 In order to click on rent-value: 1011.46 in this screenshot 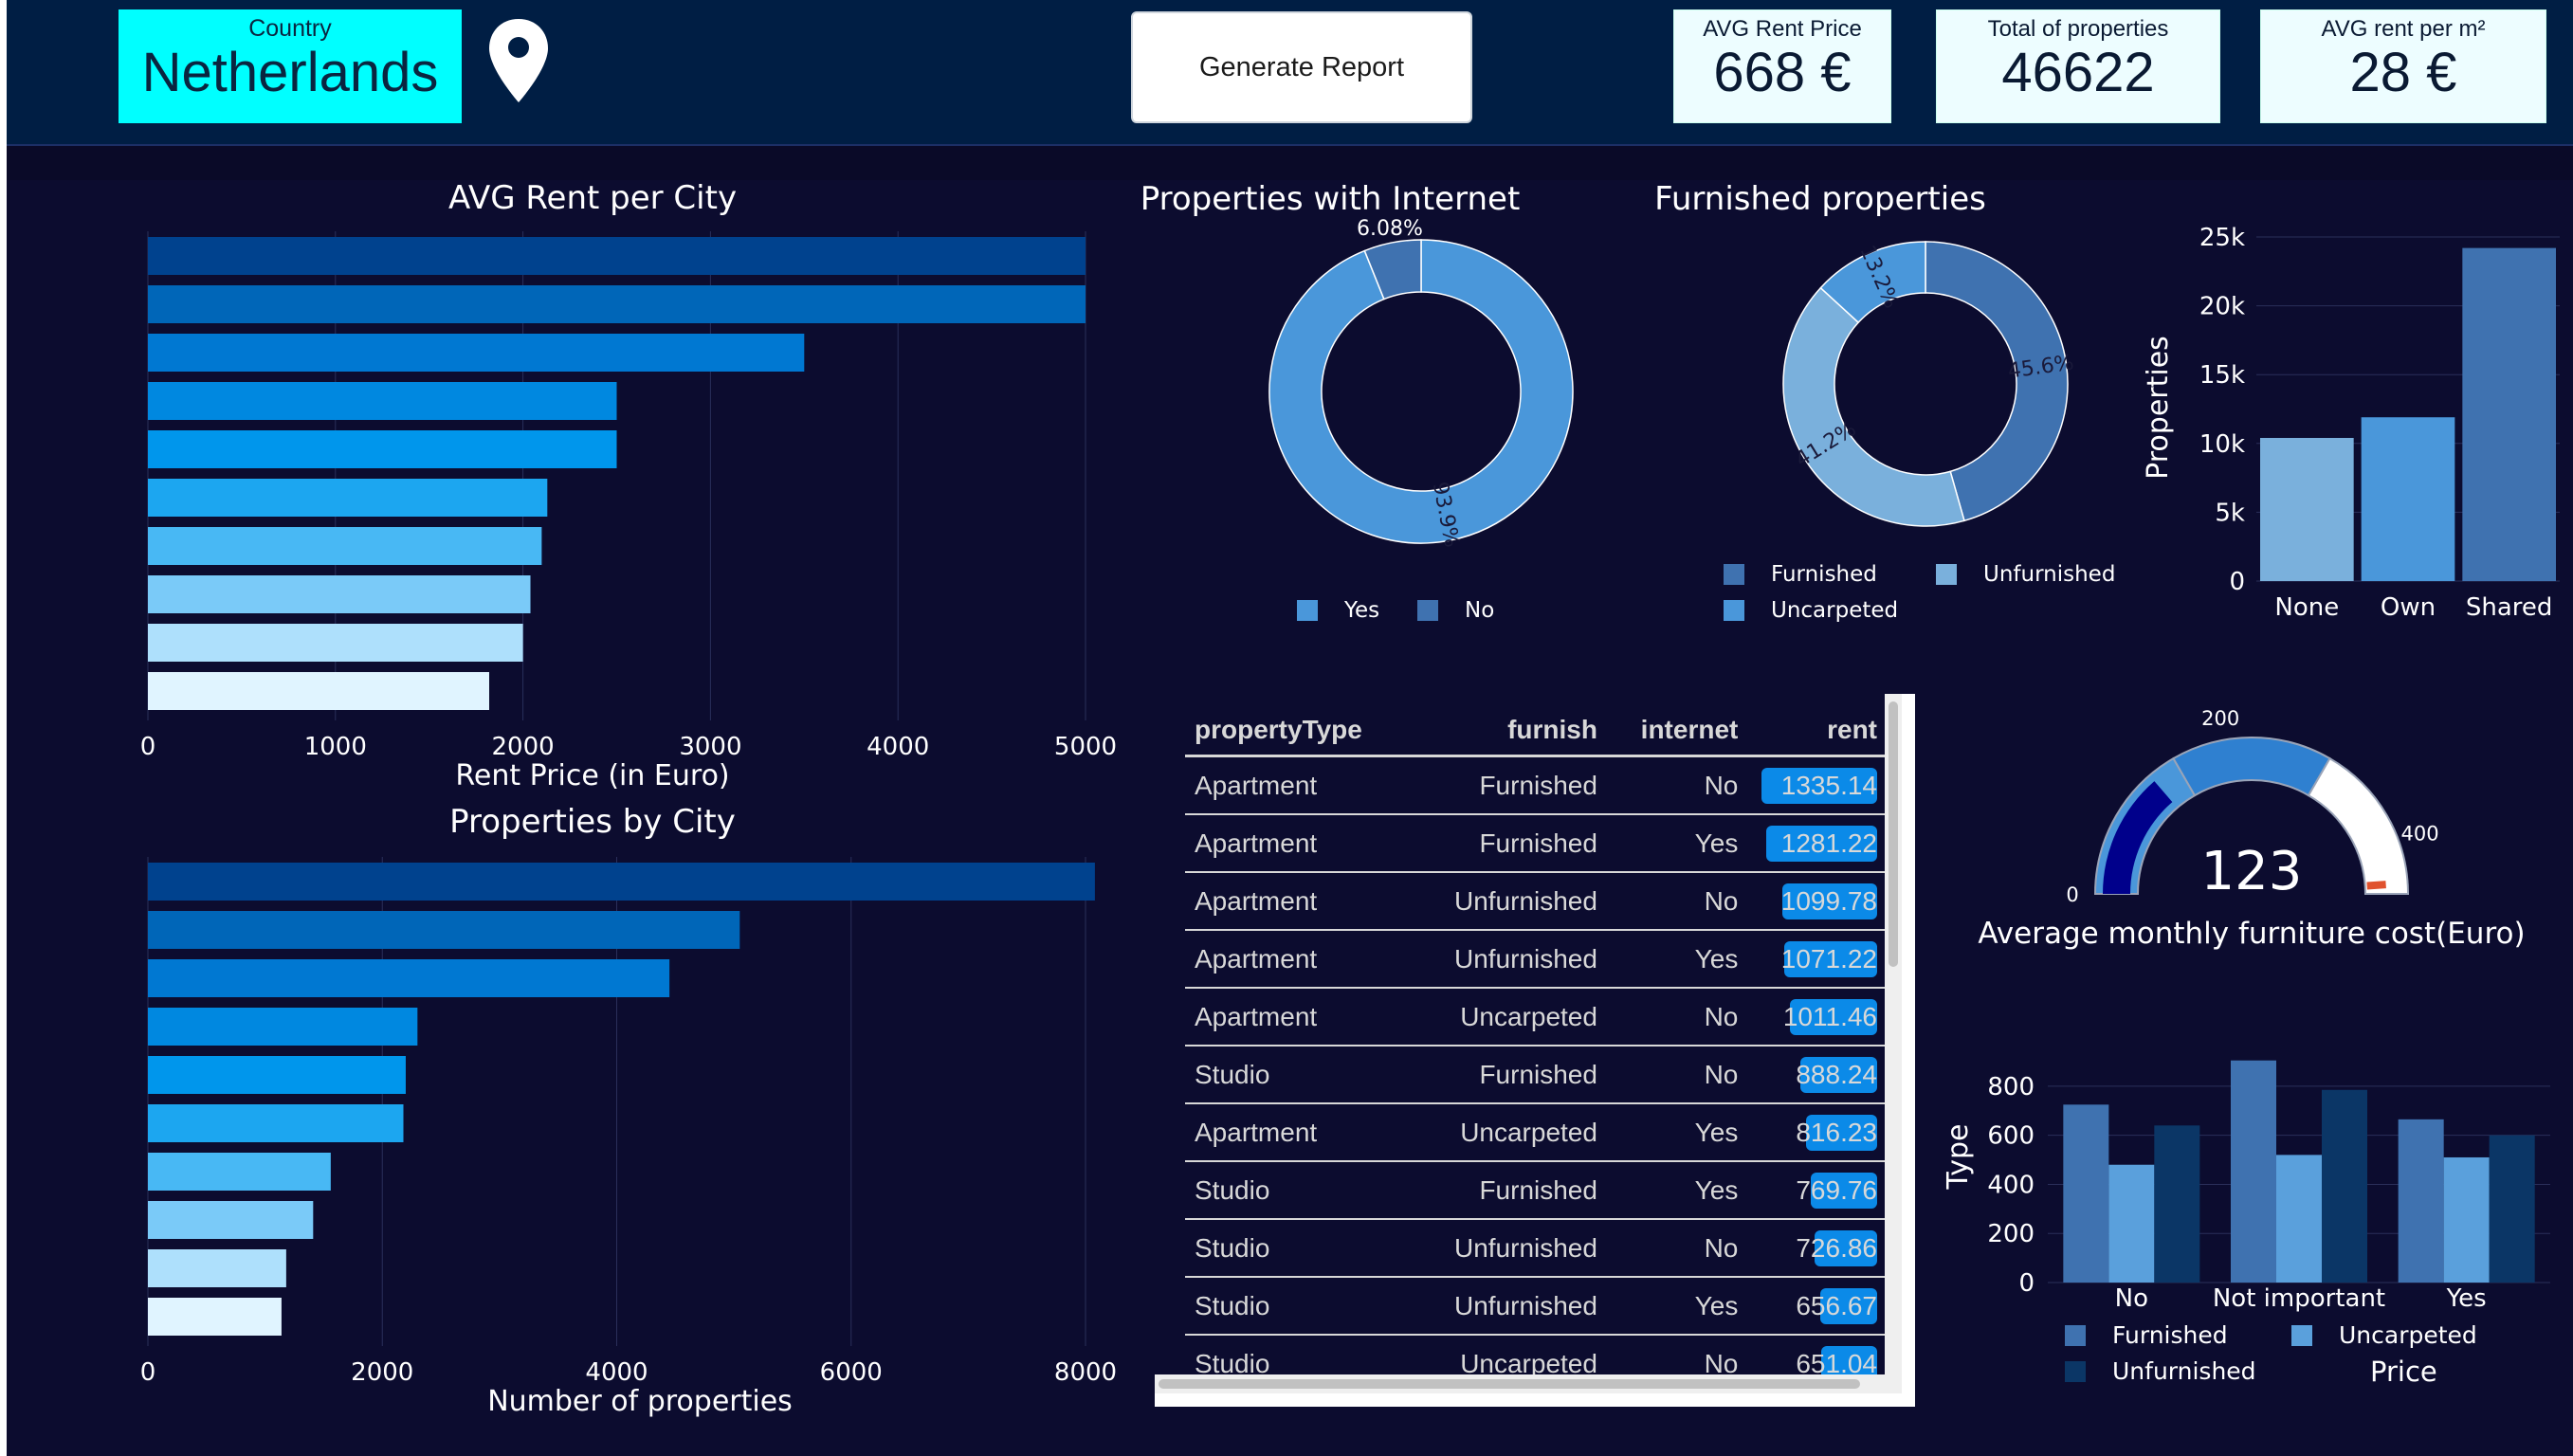, I will do `click(1830, 1016)`.